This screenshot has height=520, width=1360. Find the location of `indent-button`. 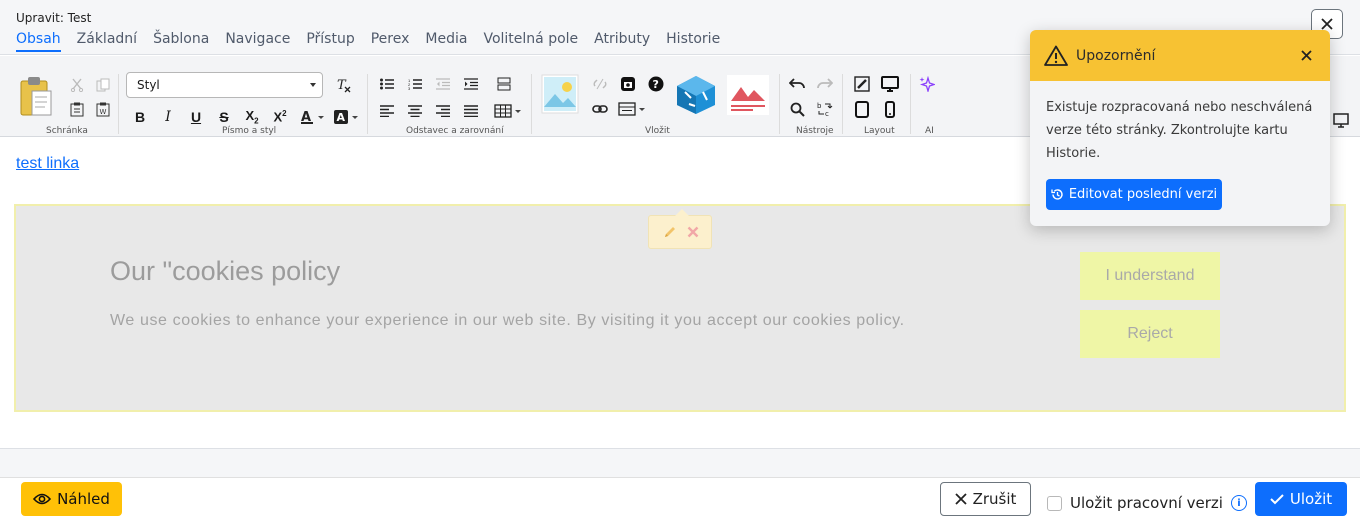

indent-button is located at coordinates (471, 84).